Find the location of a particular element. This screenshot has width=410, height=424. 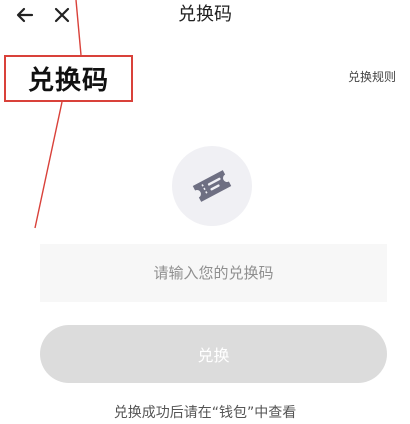

annotation-callout: 兑换码 is located at coordinates (68, 78).